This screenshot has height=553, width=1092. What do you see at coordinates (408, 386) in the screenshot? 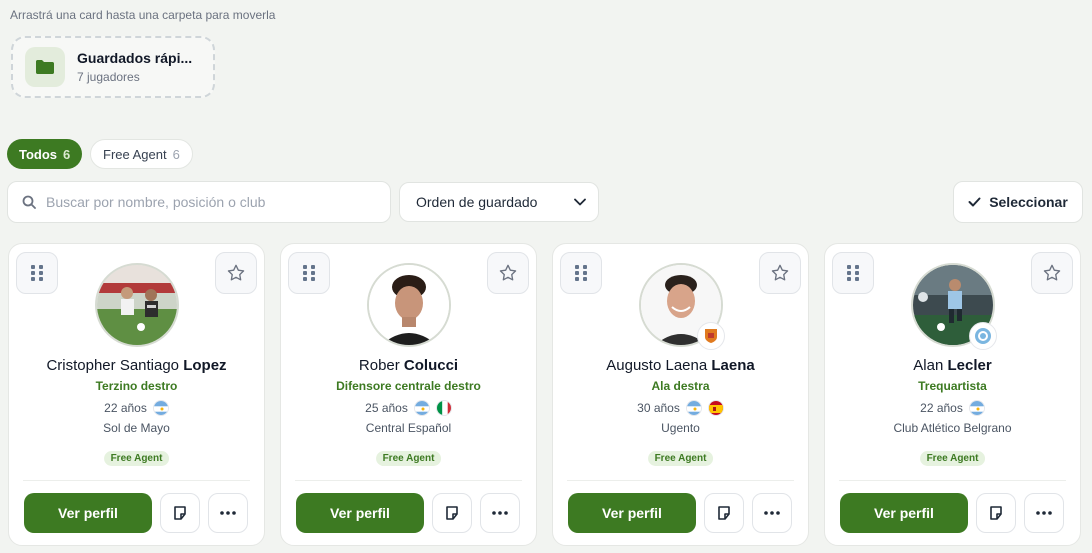
I see `player-position: Difensore centrale destro` at bounding box center [408, 386].